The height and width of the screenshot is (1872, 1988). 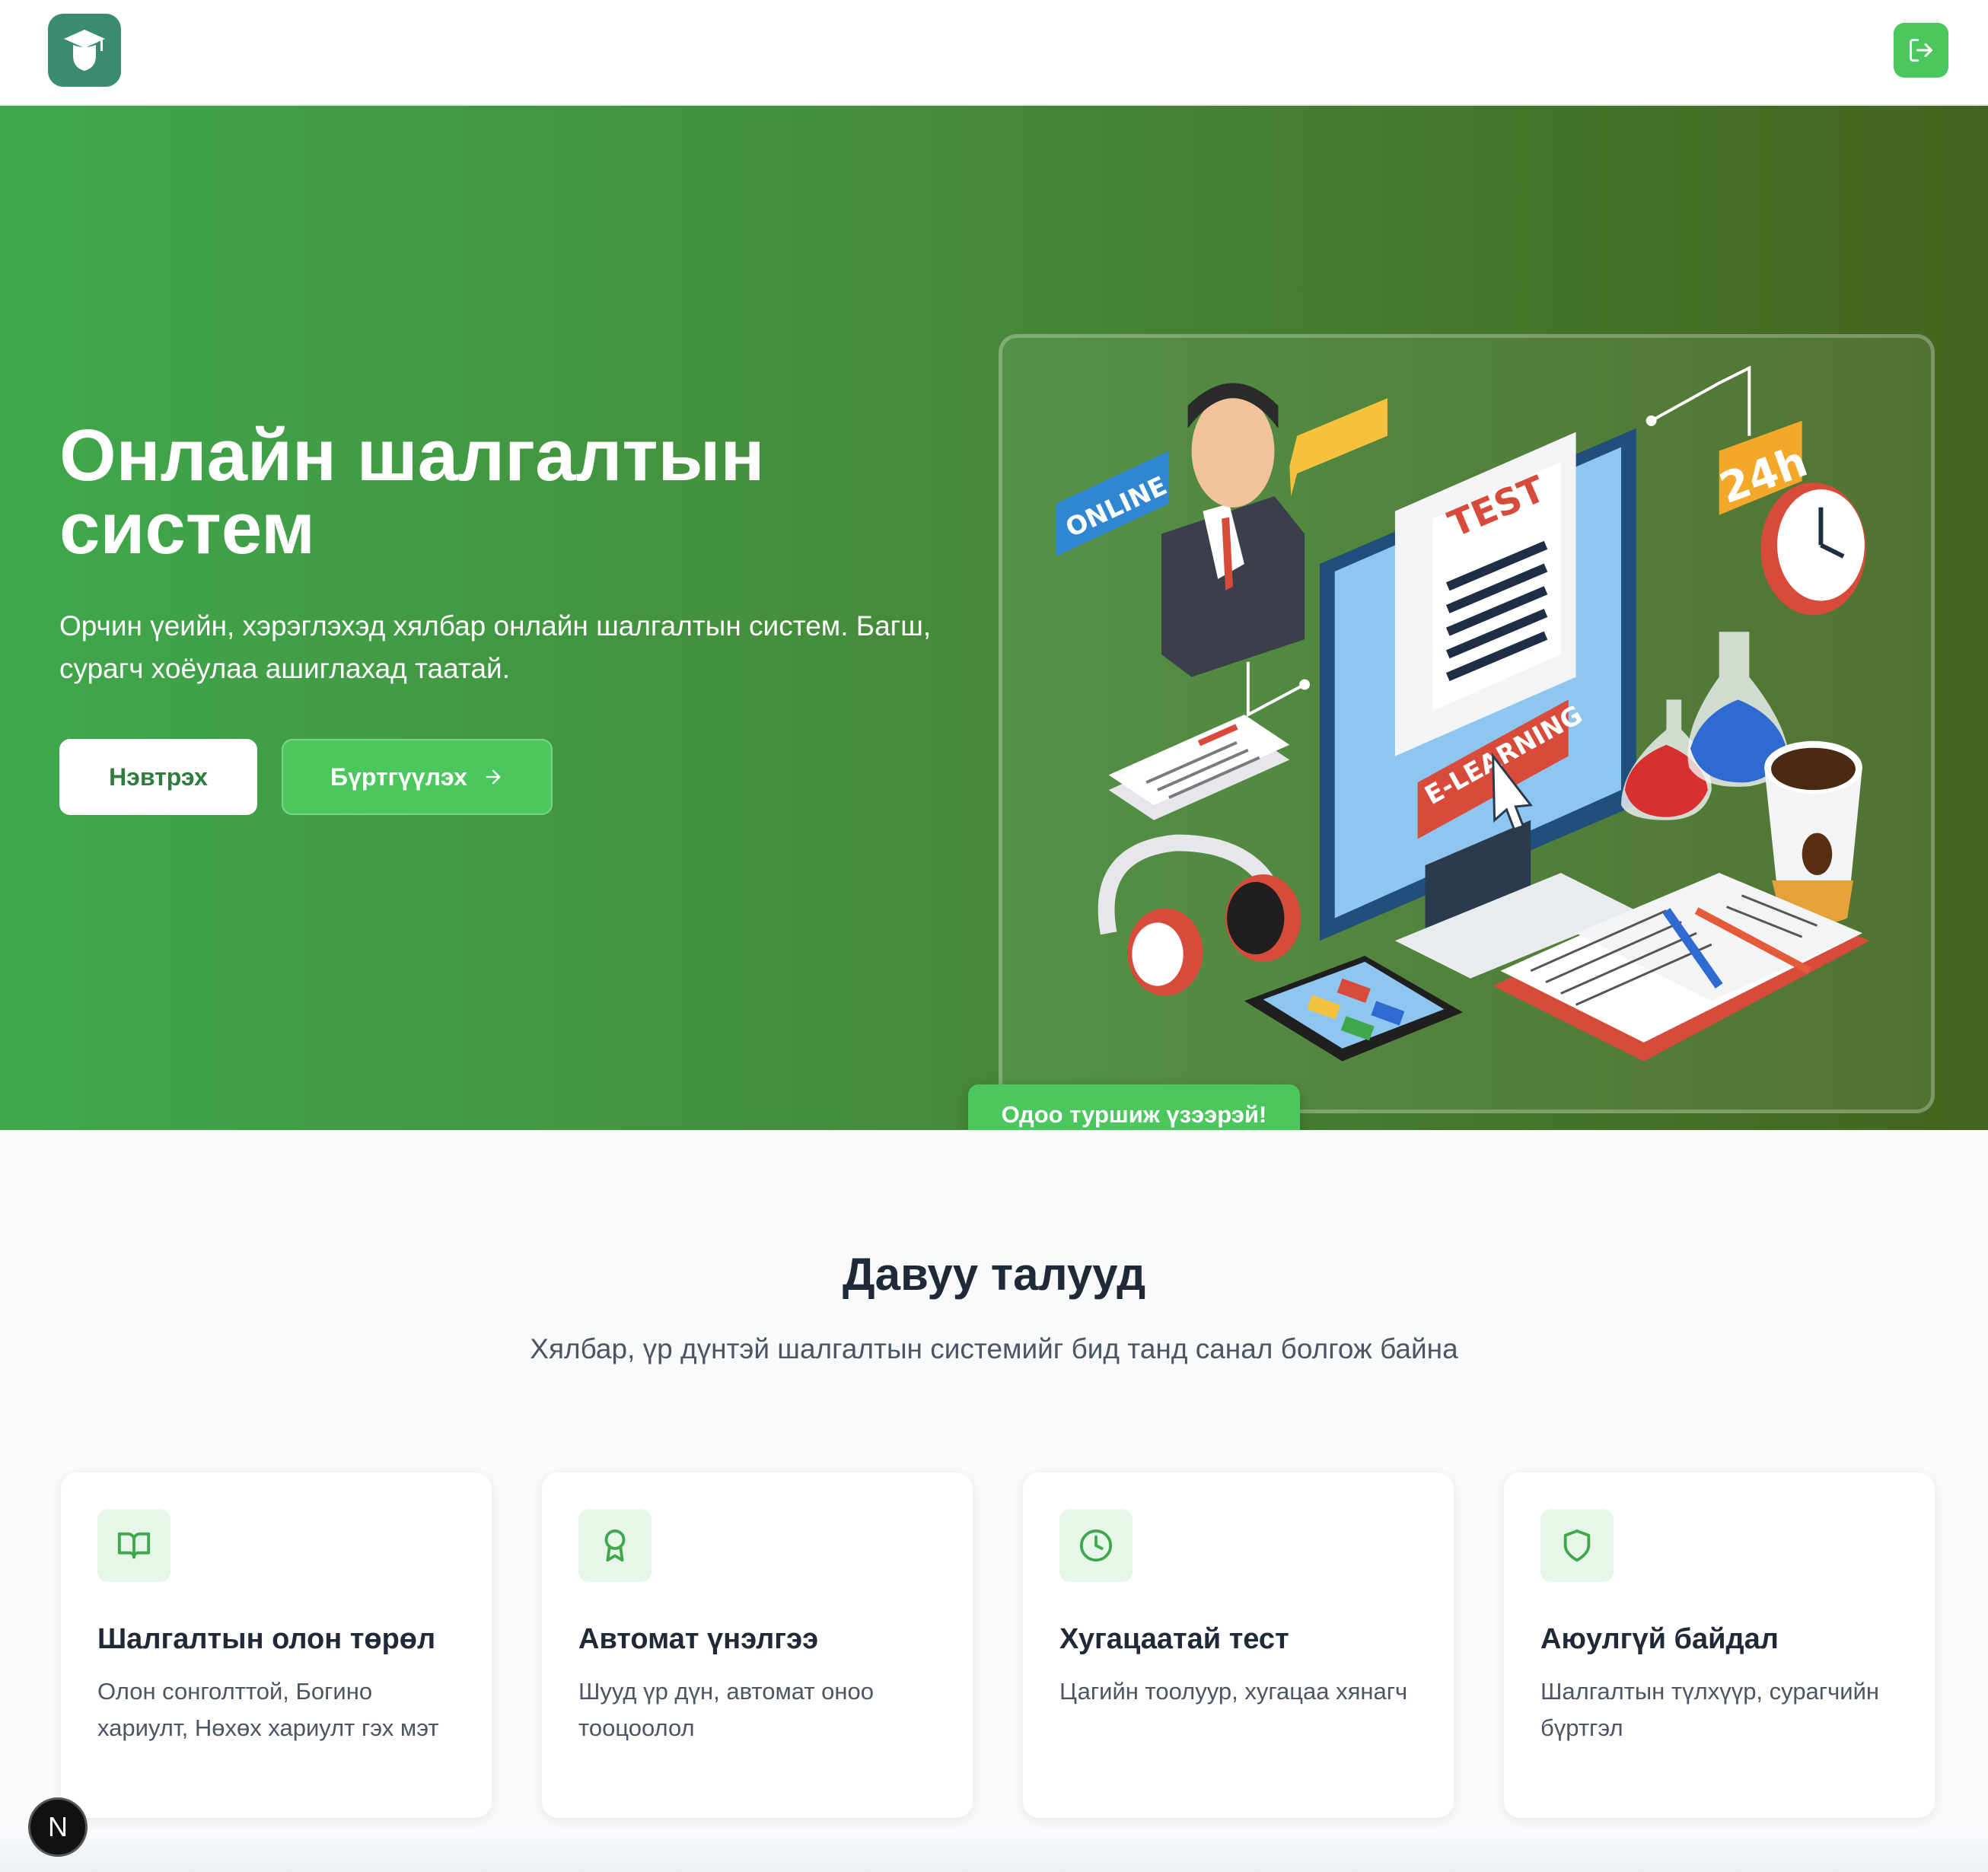 I want to click on teacher-avatar-icon, so click(x=1233, y=530).